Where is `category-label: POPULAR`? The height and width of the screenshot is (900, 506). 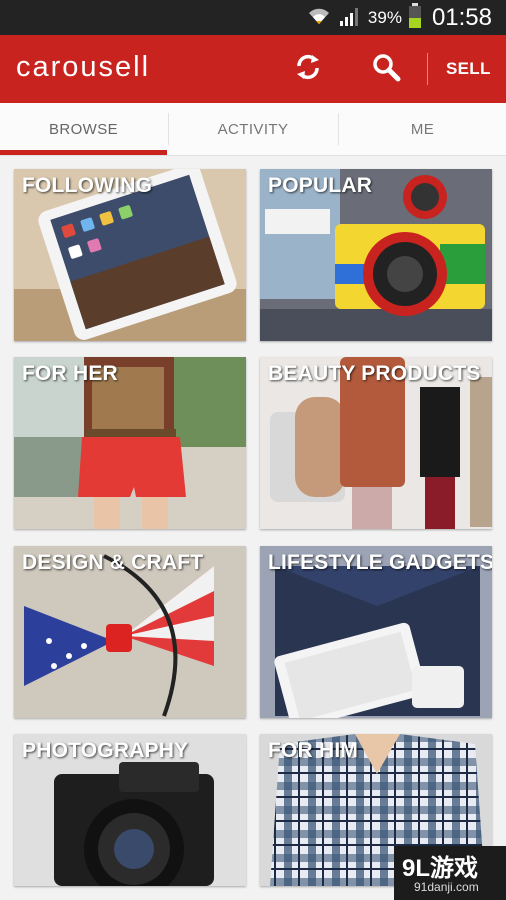 category-label: POPULAR is located at coordinates (320, 185).